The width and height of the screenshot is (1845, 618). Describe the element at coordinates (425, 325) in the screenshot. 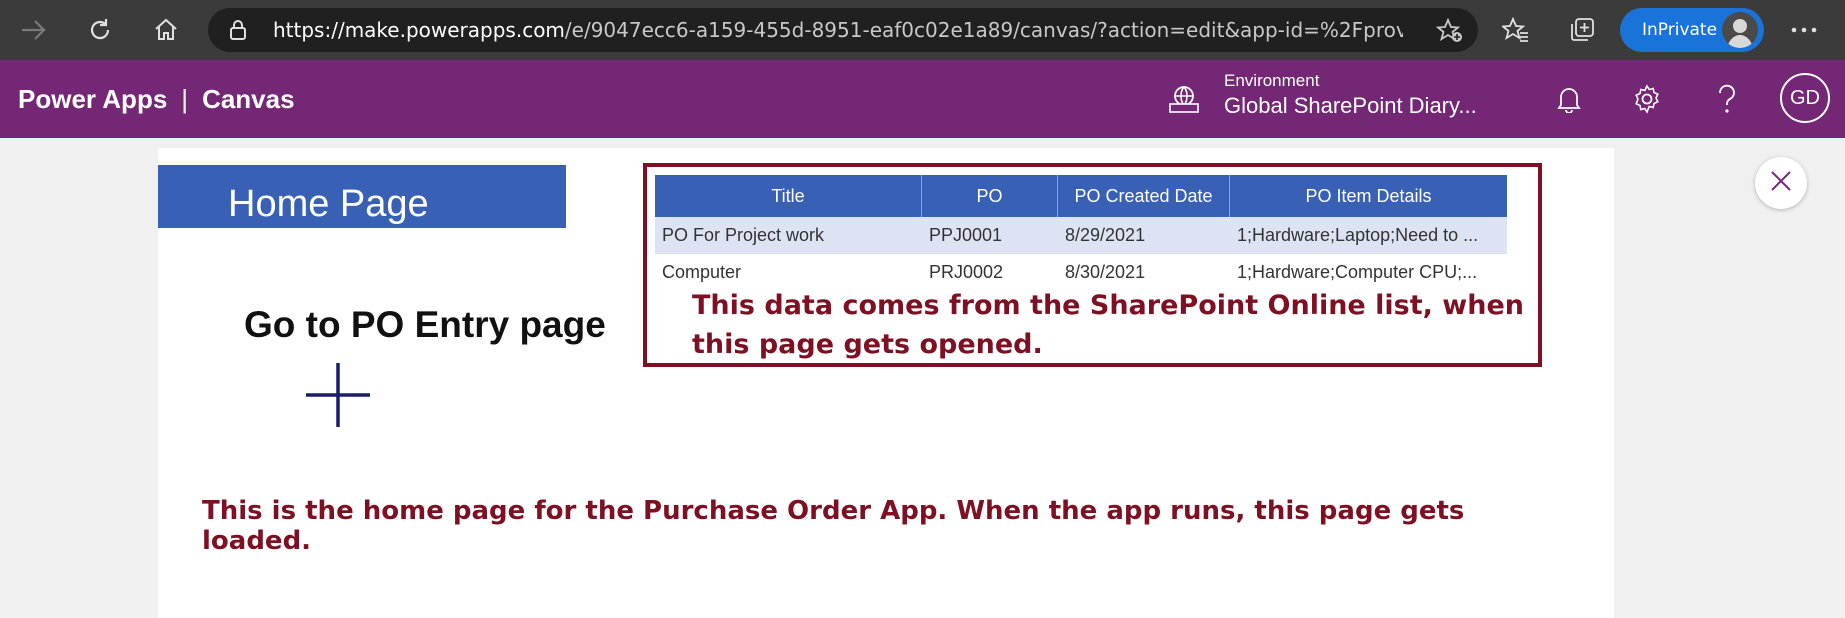

I see `goto-po-entry-label: Go to PO Entry page` at that location.